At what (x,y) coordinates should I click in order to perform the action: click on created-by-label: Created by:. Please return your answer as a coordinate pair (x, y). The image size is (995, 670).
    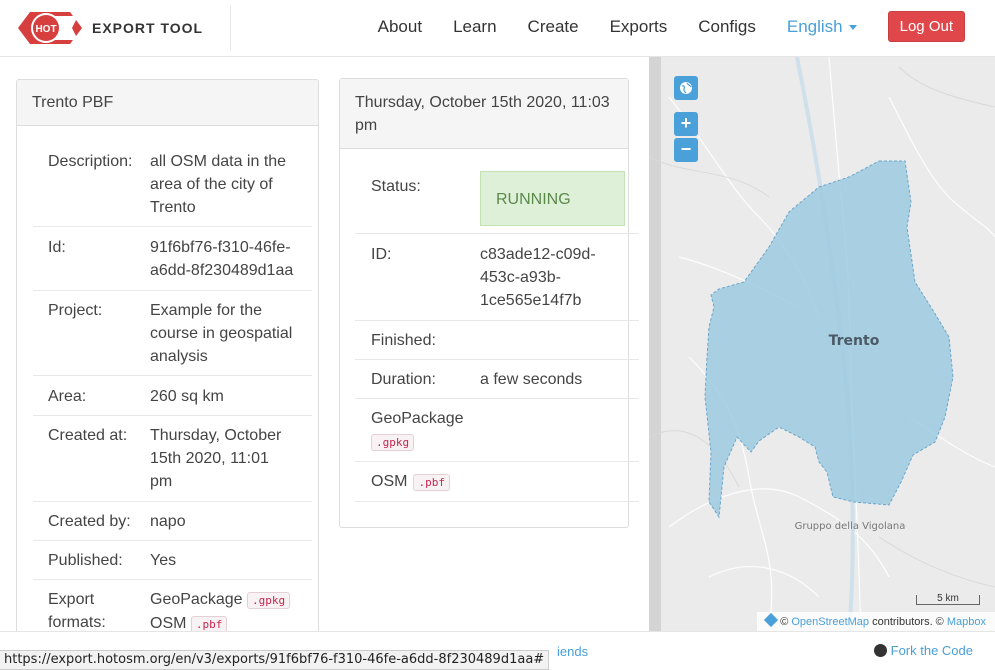
    Looking at the image, I should click on (89, 521).